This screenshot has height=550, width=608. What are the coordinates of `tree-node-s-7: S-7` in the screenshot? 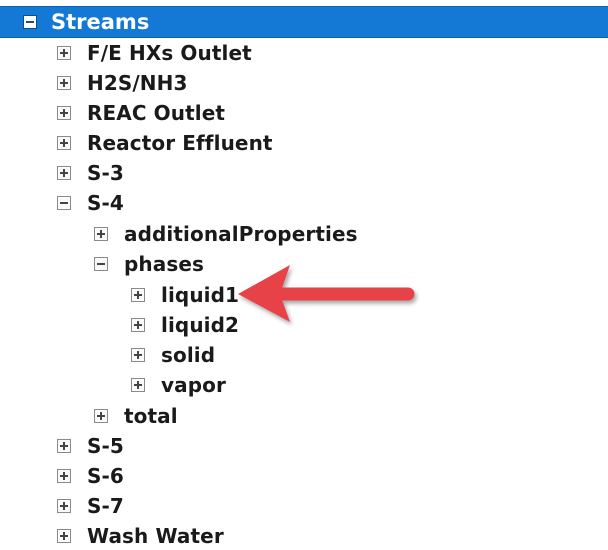 It's located at (90, 506).